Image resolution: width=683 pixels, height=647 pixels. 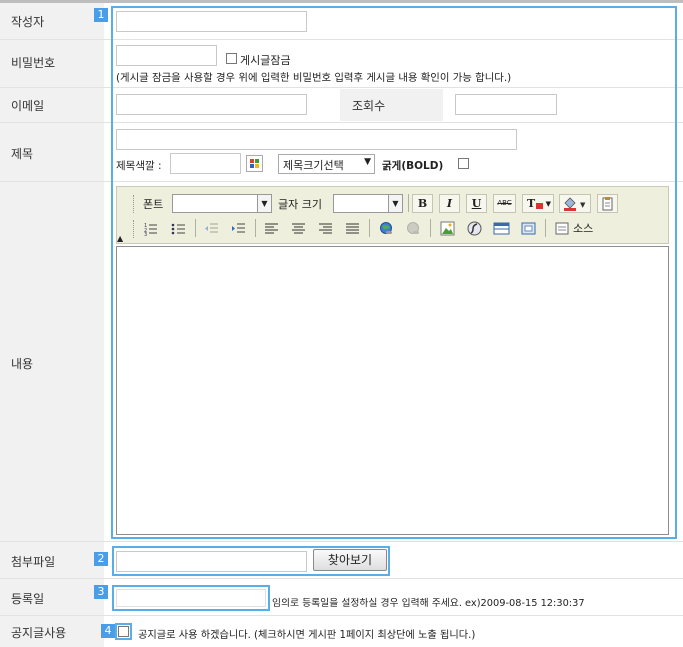 I want to click on justify-button, so click(x=352, y=228).